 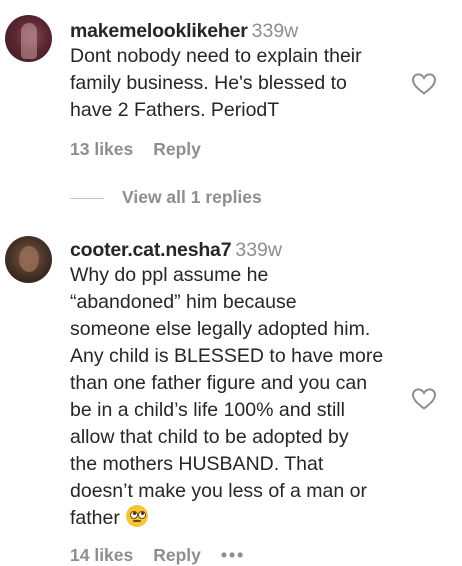 I want to click on comment-line: allow that child to be adopted by, so click(x=209, y=437).